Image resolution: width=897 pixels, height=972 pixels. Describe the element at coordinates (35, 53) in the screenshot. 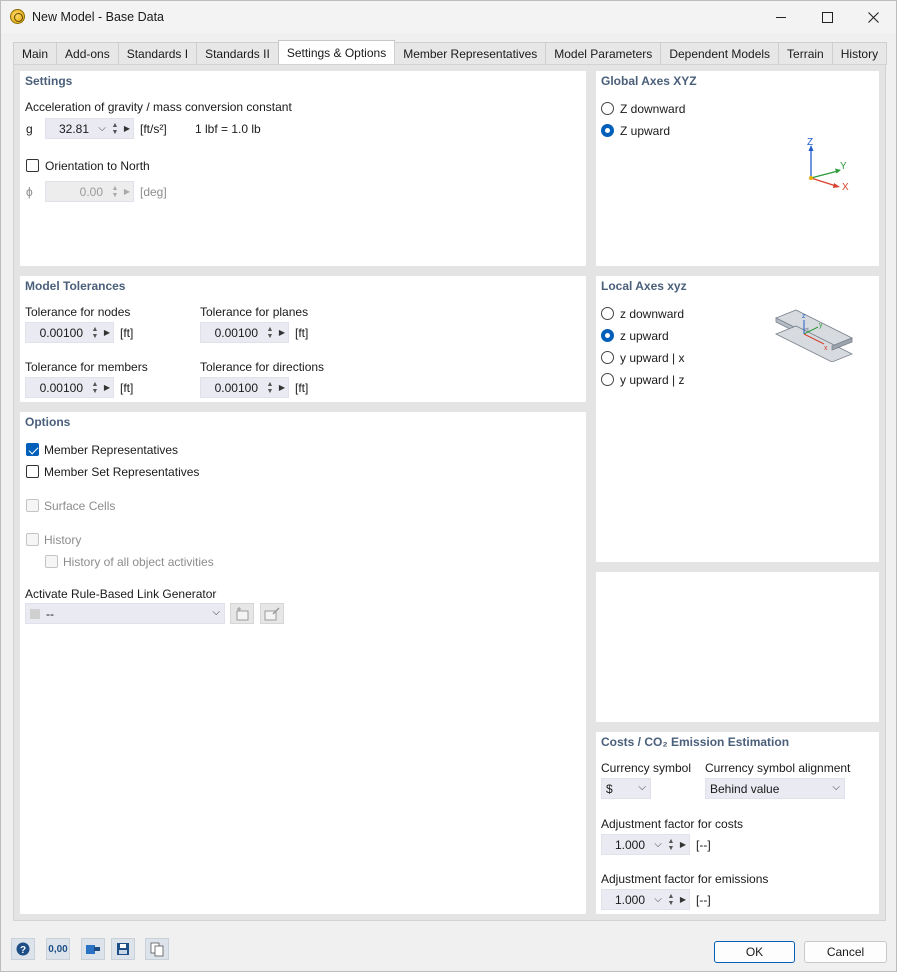

I see `tab-main: Main` at that location.